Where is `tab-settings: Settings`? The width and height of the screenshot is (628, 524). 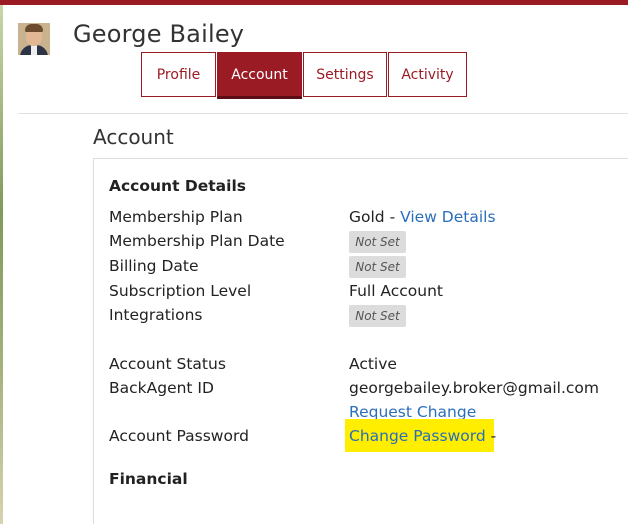
tab-settings: Settings is located at coordinates (345, 74).